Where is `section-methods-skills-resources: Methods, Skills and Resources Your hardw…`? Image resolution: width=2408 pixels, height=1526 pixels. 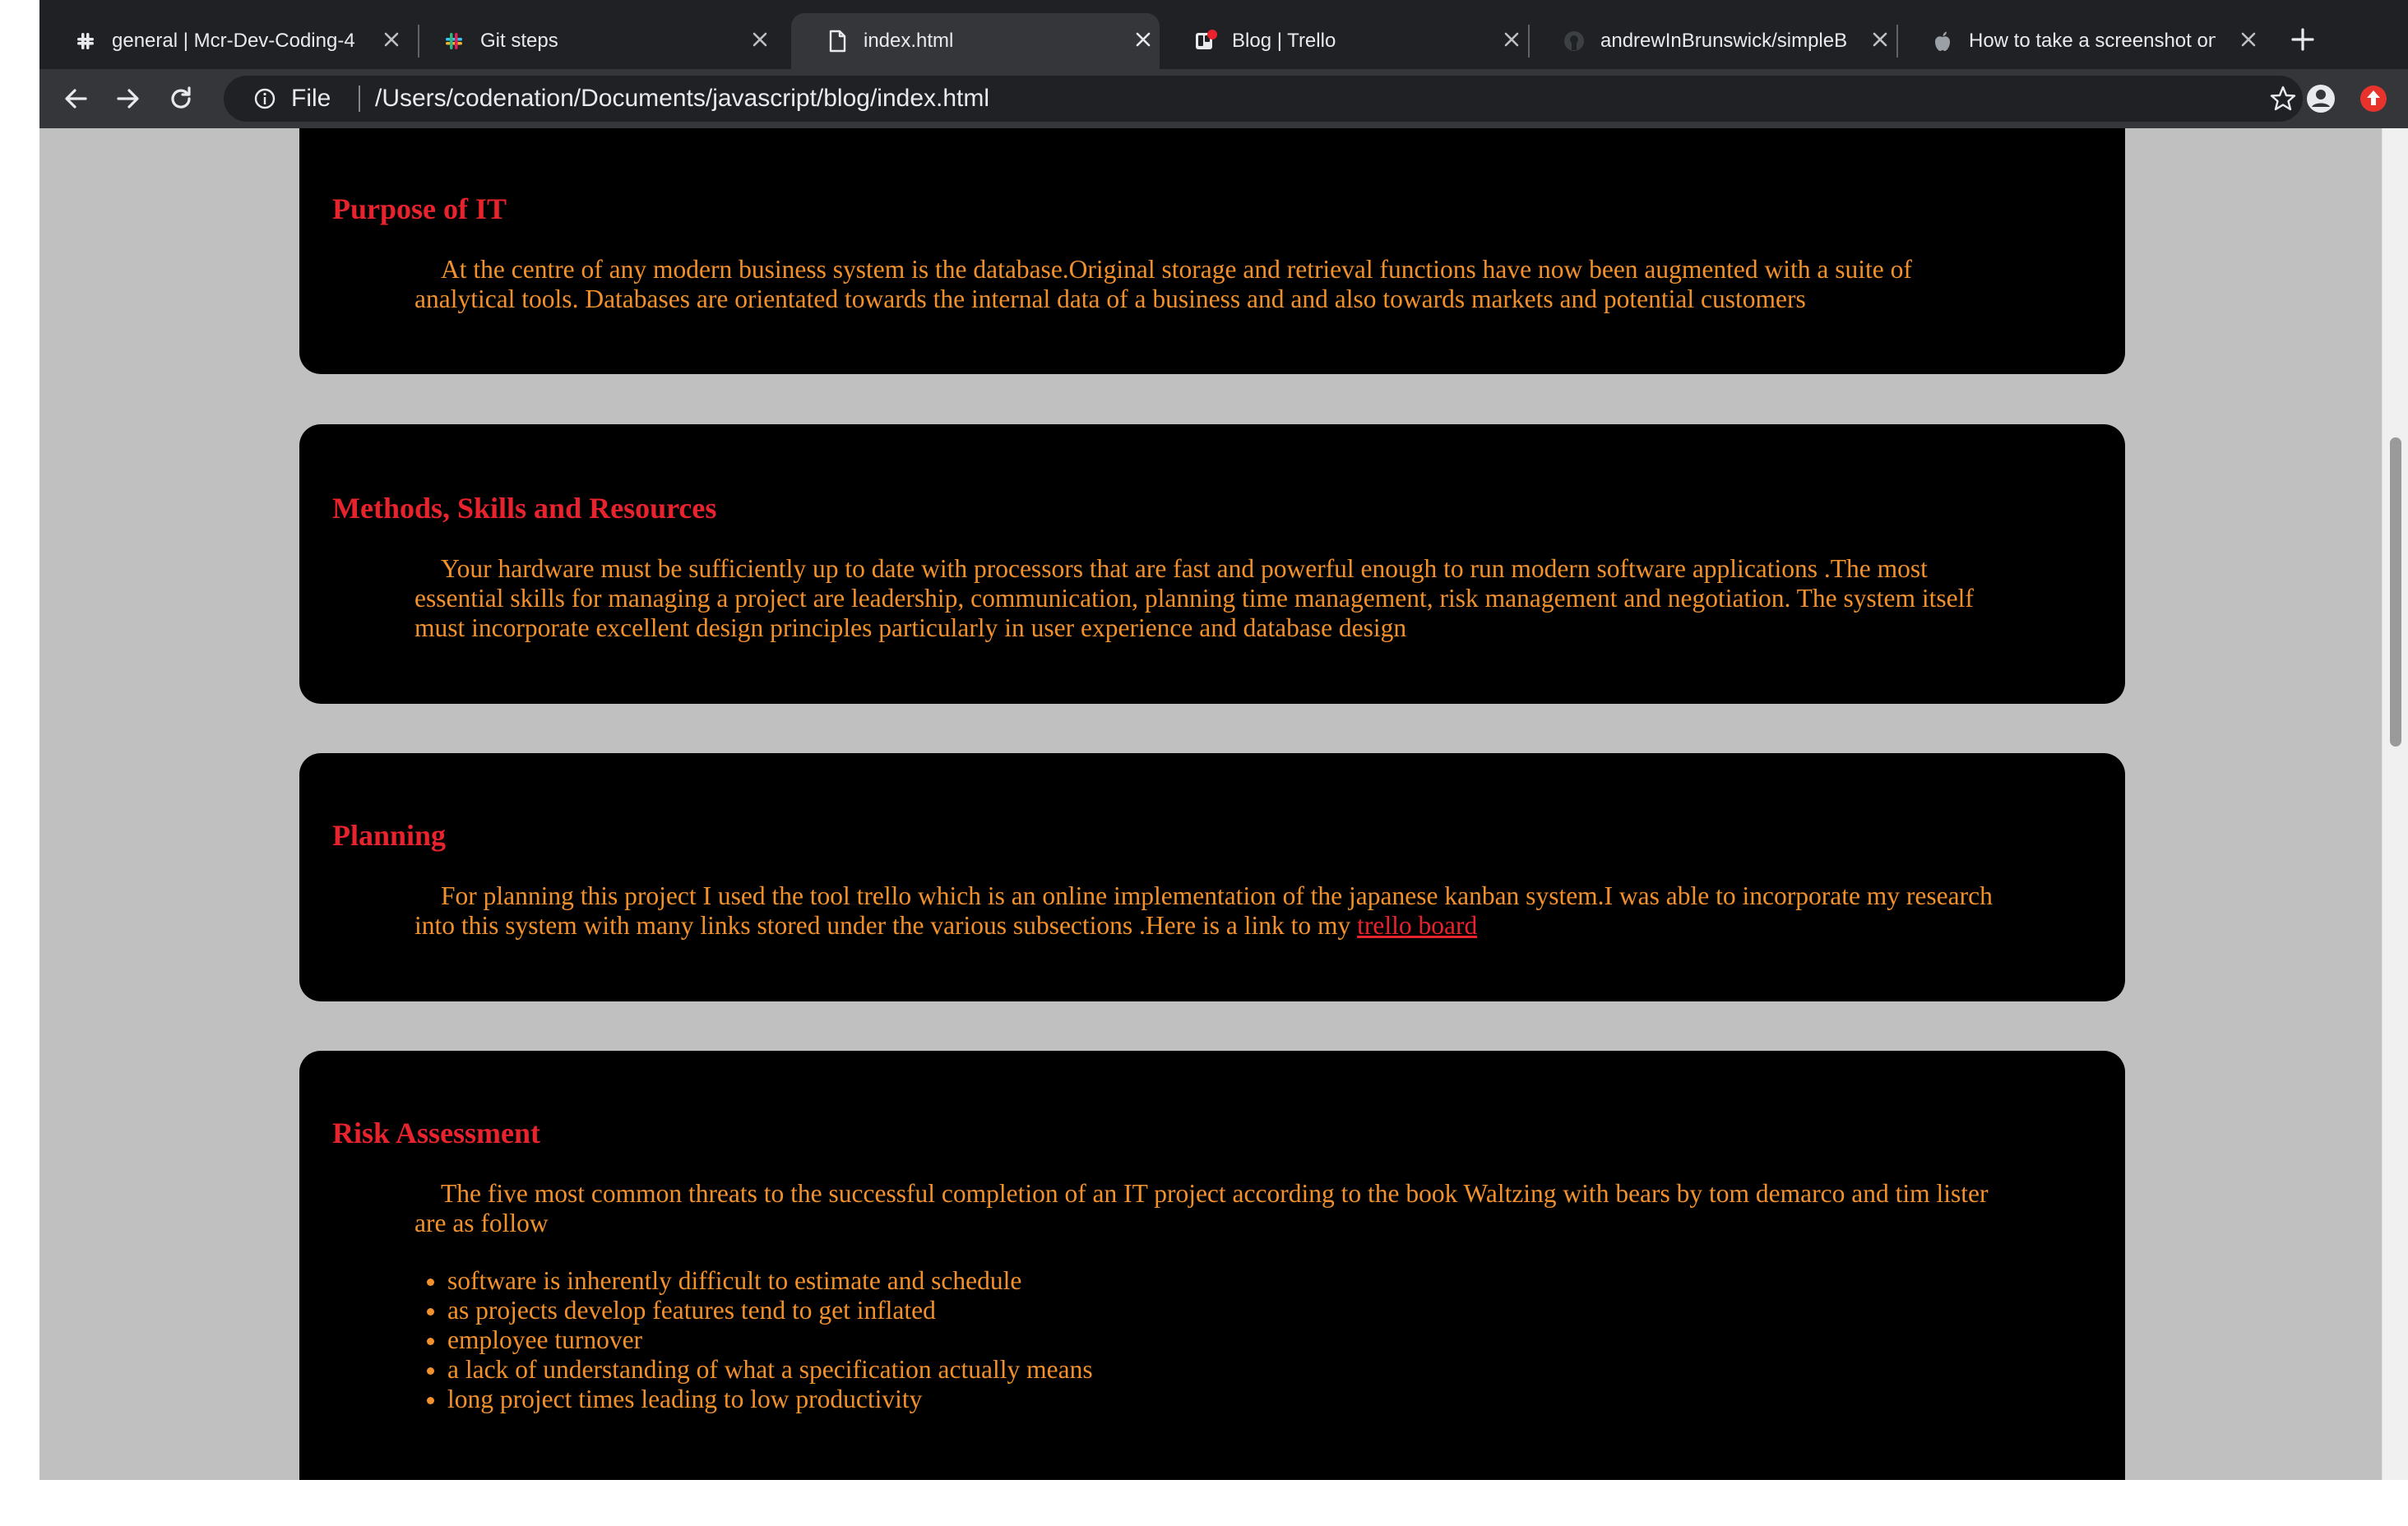
section-methods-skills-resources: Methods, Skills and Resources Your hardw… is located at coordinates (1212, 564).